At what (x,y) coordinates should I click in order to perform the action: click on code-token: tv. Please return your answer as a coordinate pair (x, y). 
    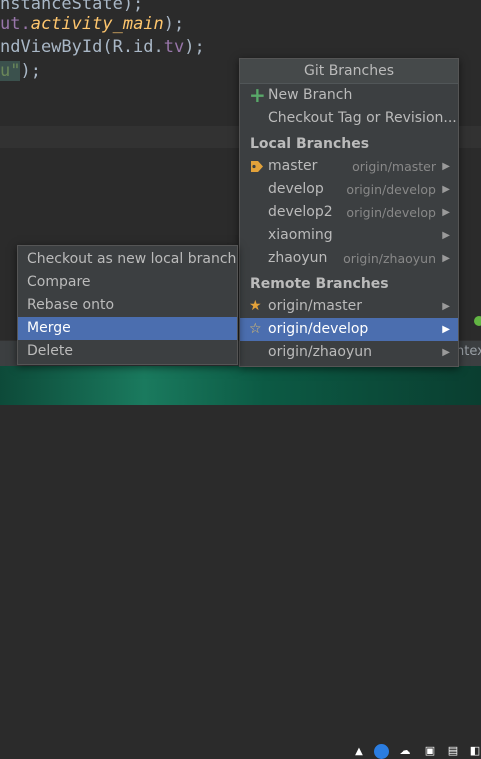
    Looking at the image, I should click on (174, 47).